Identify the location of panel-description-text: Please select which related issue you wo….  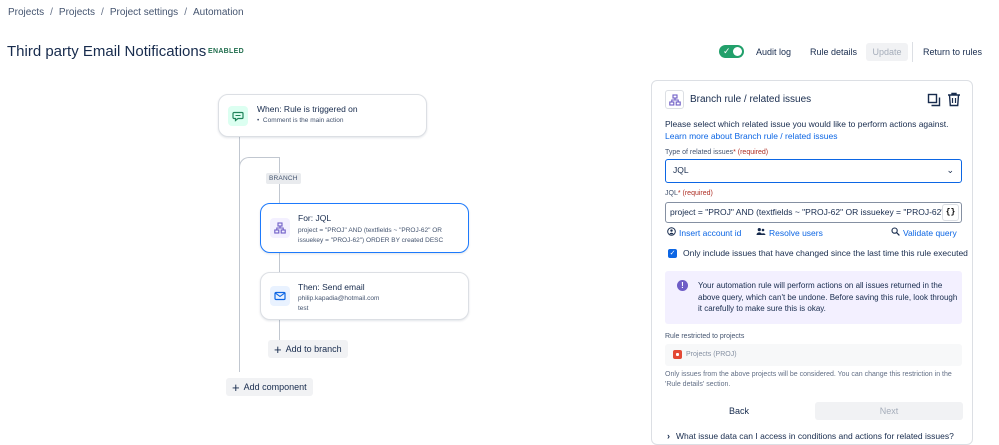
(807, 124).